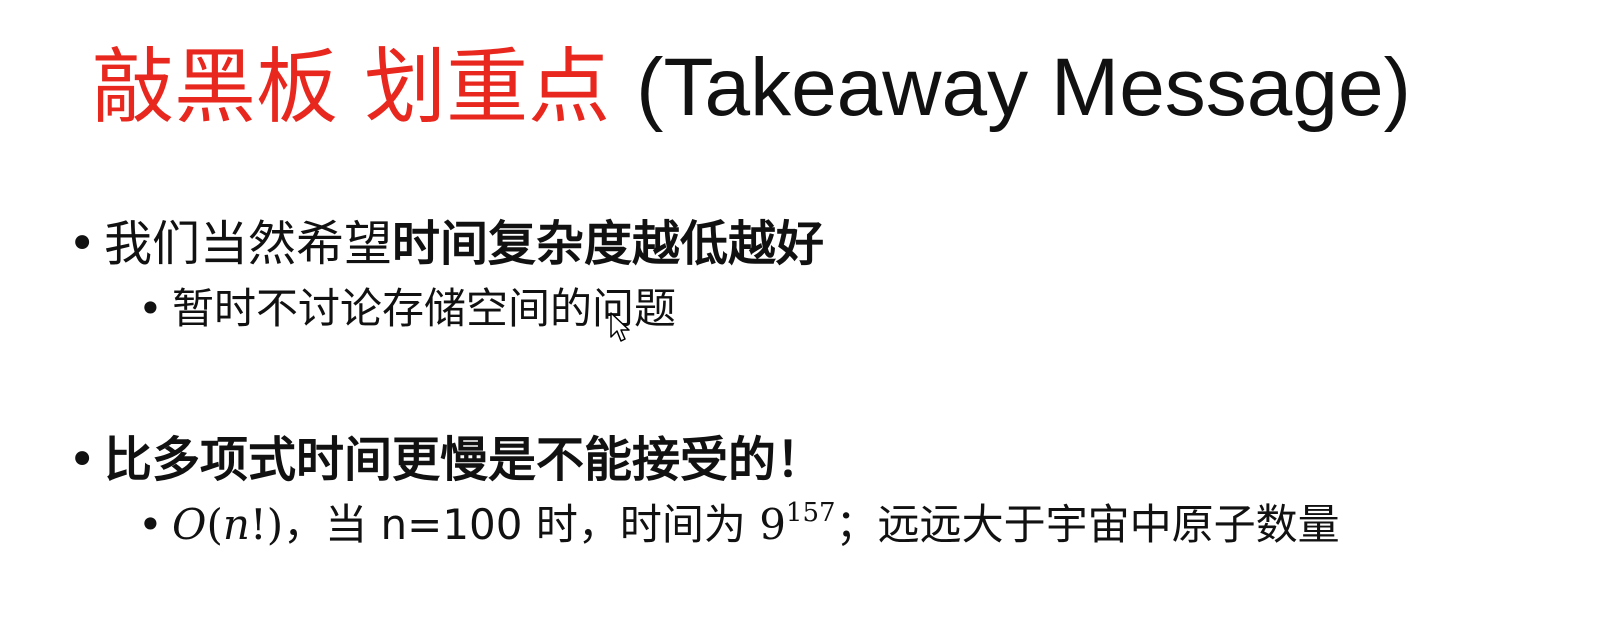  What do you see at coordinates (810, 513) in the screenshot?
I see `math-power-exponent: 157` at bounding box center [810, 513].